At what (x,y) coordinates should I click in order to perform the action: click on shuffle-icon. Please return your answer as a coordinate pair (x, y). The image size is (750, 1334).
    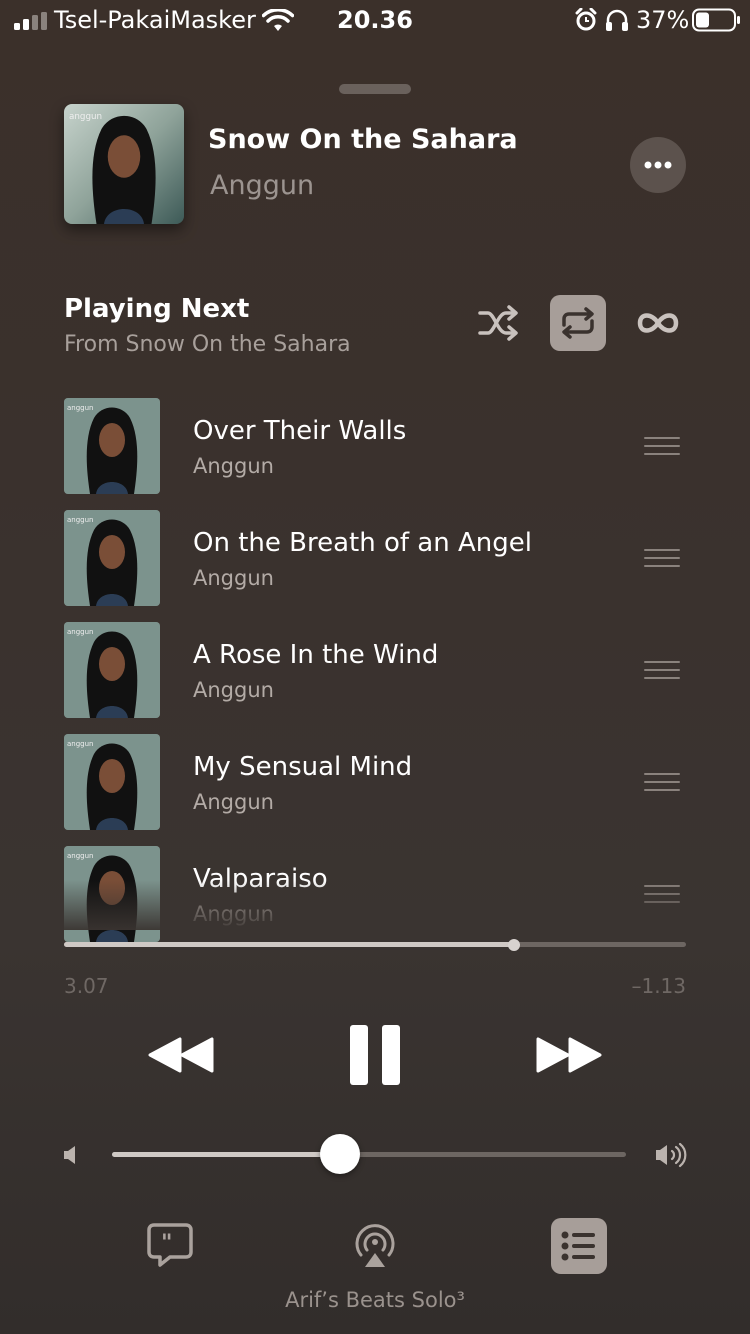
    Looking at the image, I should click on (498, 323).